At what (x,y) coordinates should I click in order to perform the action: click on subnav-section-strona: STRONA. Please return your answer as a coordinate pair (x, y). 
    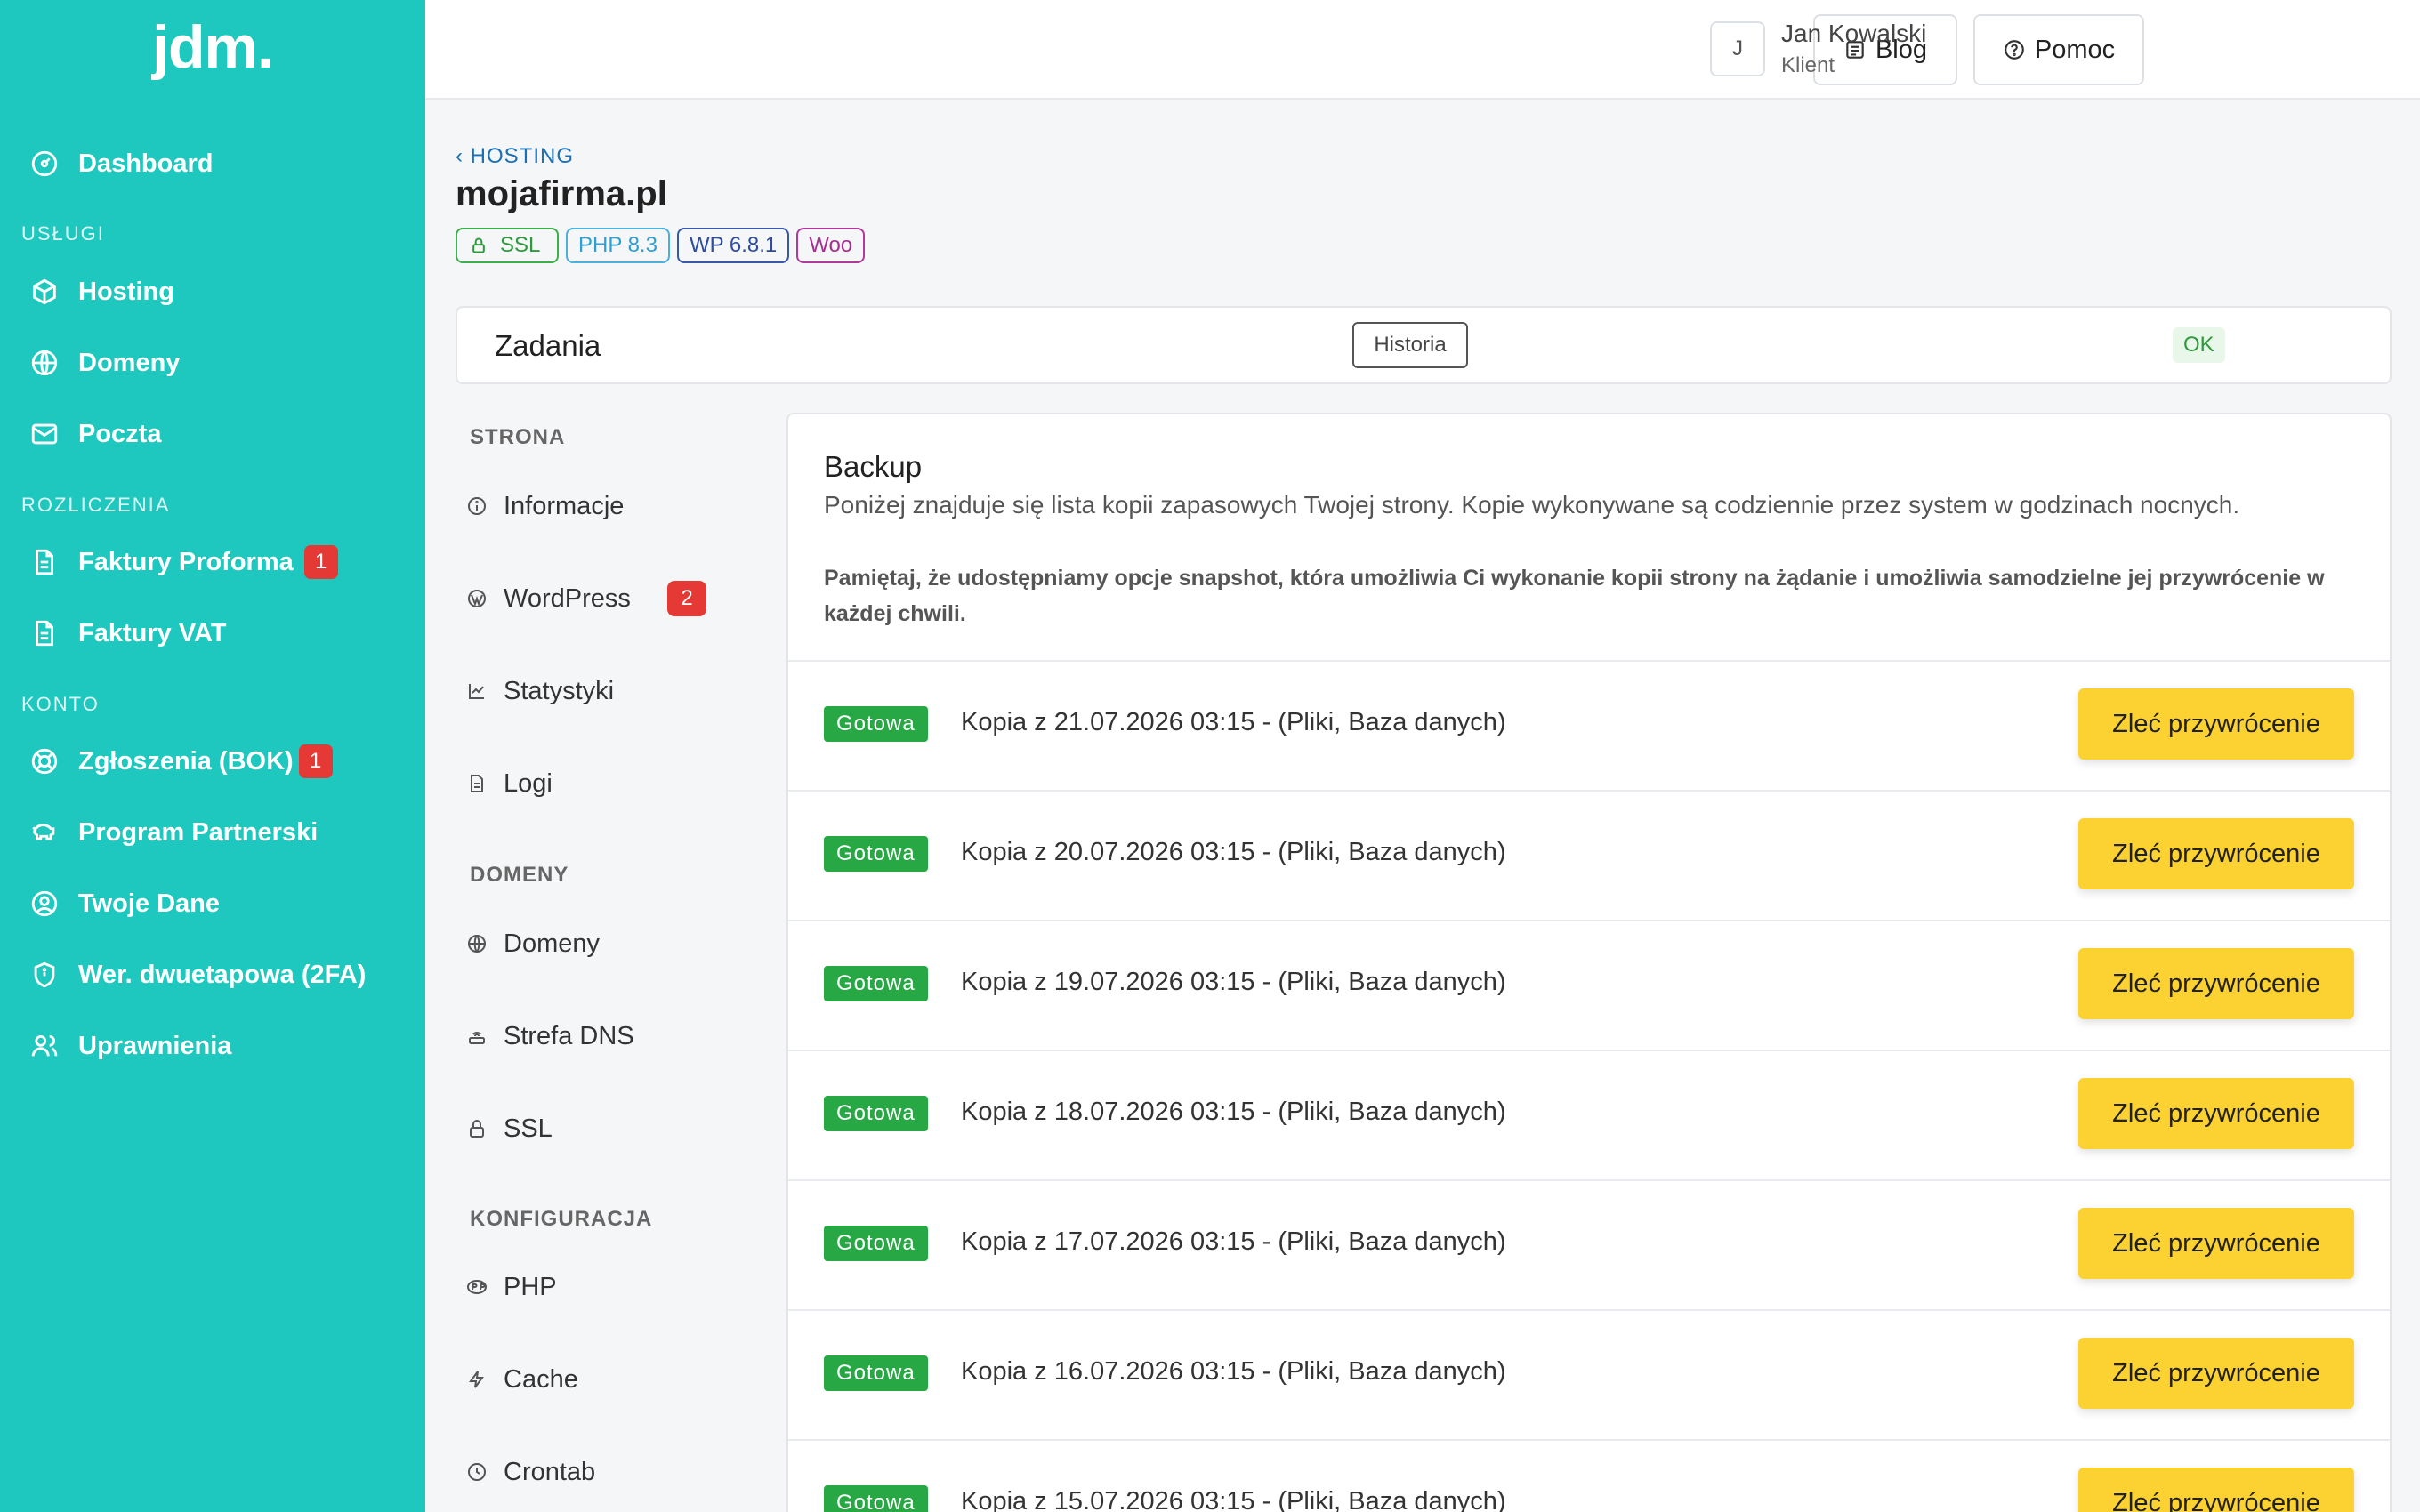
    Looking at the image, I should click on (518, 437).